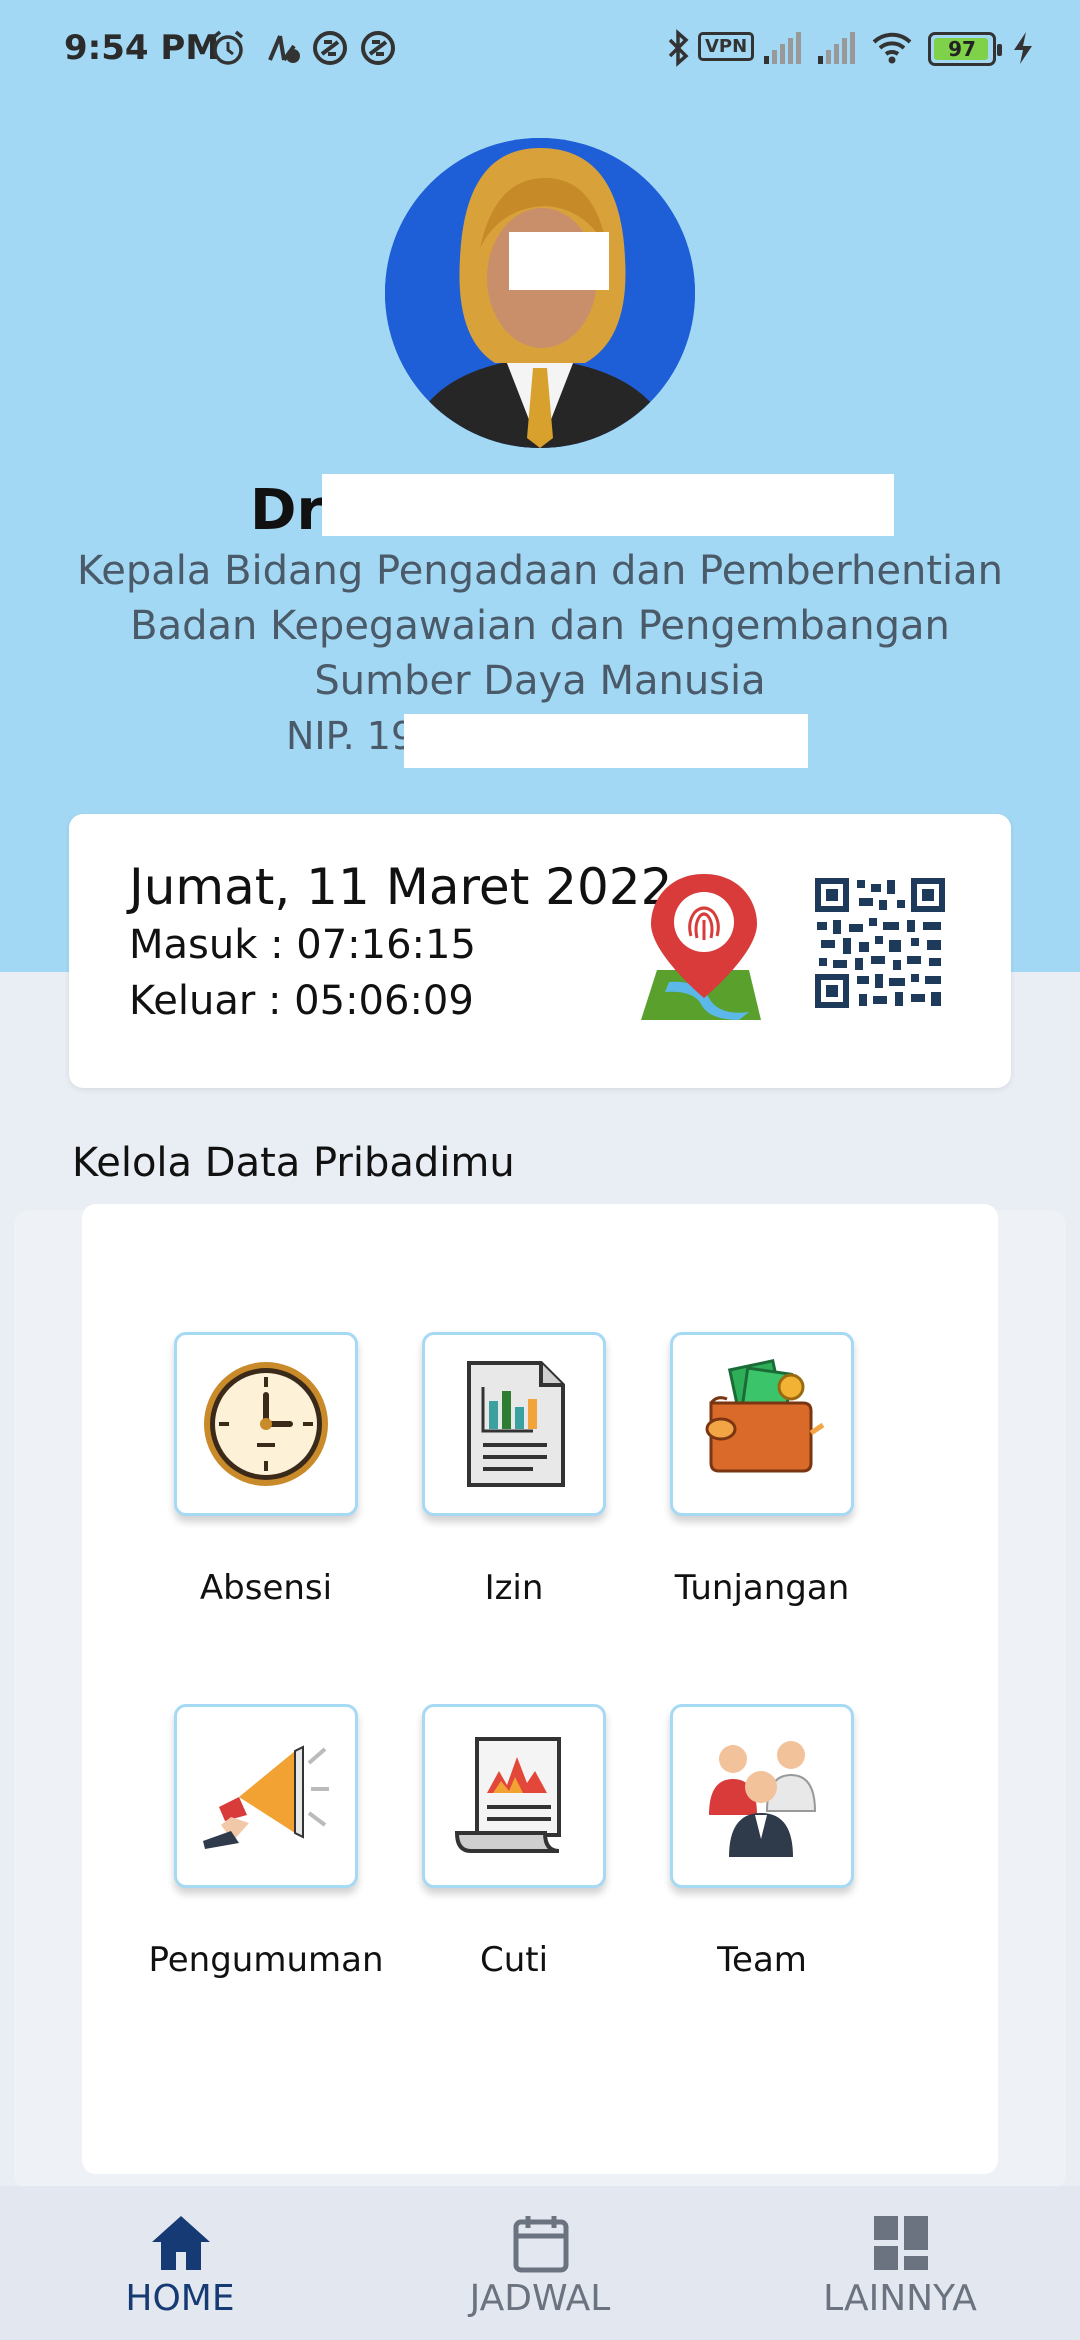  I want to click on battery-icon: 97, so click(965, 49).